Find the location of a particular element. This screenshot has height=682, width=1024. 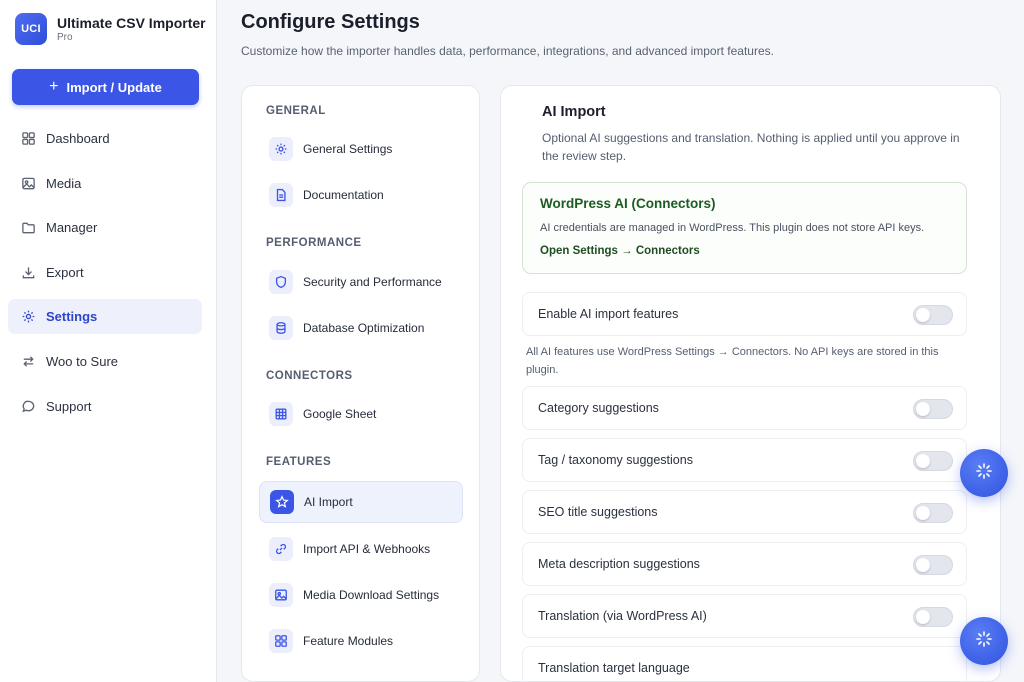

settings-item-media-download: Media Download Settings is located at coordinates (361, 595).